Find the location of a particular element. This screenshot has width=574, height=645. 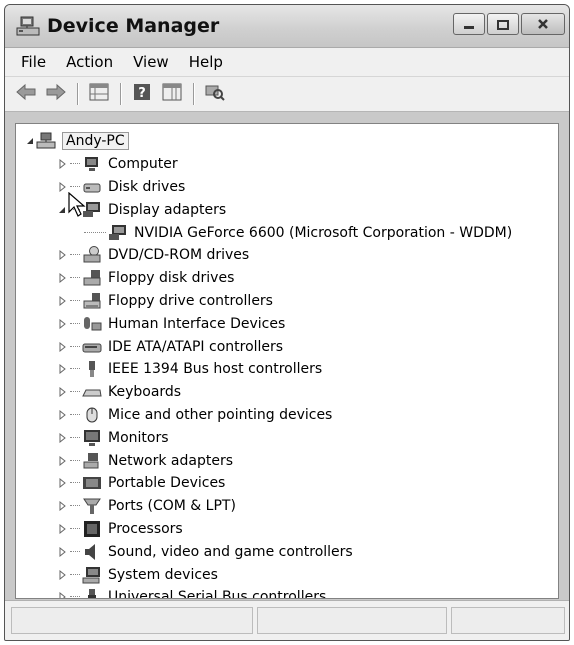

display-adapter-icon is located at coordinates (118, 233).